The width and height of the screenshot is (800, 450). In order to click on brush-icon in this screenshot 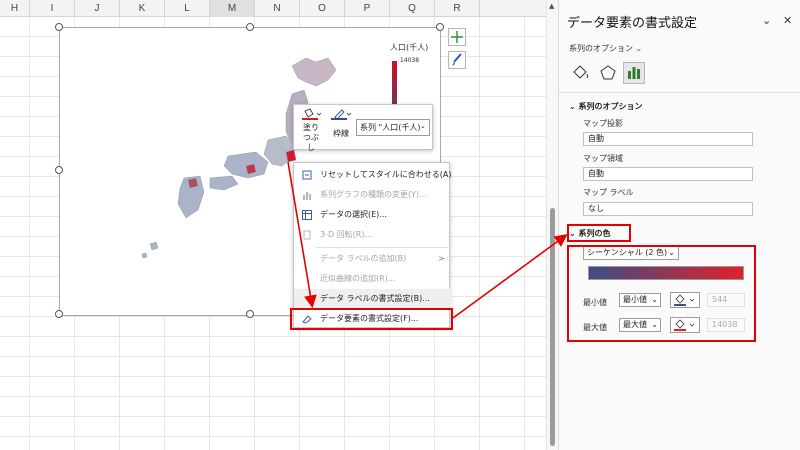, I will do `click(457, 59)`.